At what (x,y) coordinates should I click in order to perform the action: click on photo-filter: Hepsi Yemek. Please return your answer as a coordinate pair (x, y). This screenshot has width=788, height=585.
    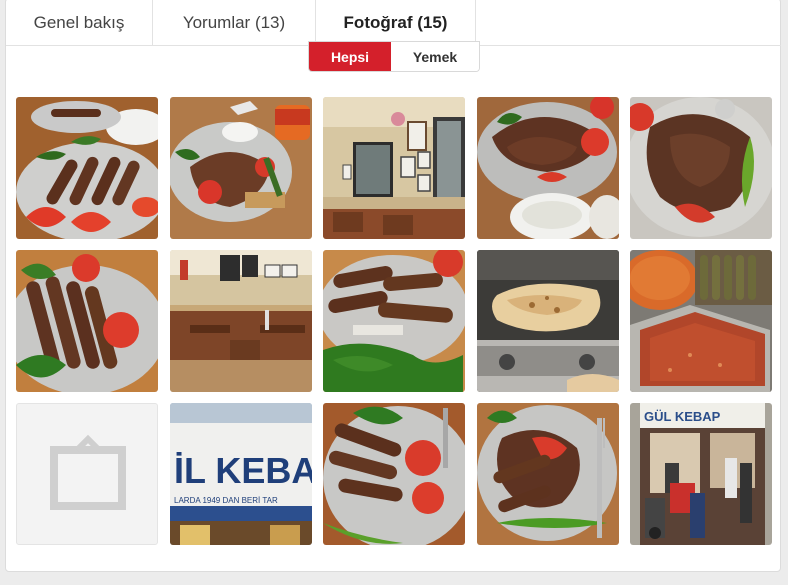
    Looking at the image, I should click on (394, 56).